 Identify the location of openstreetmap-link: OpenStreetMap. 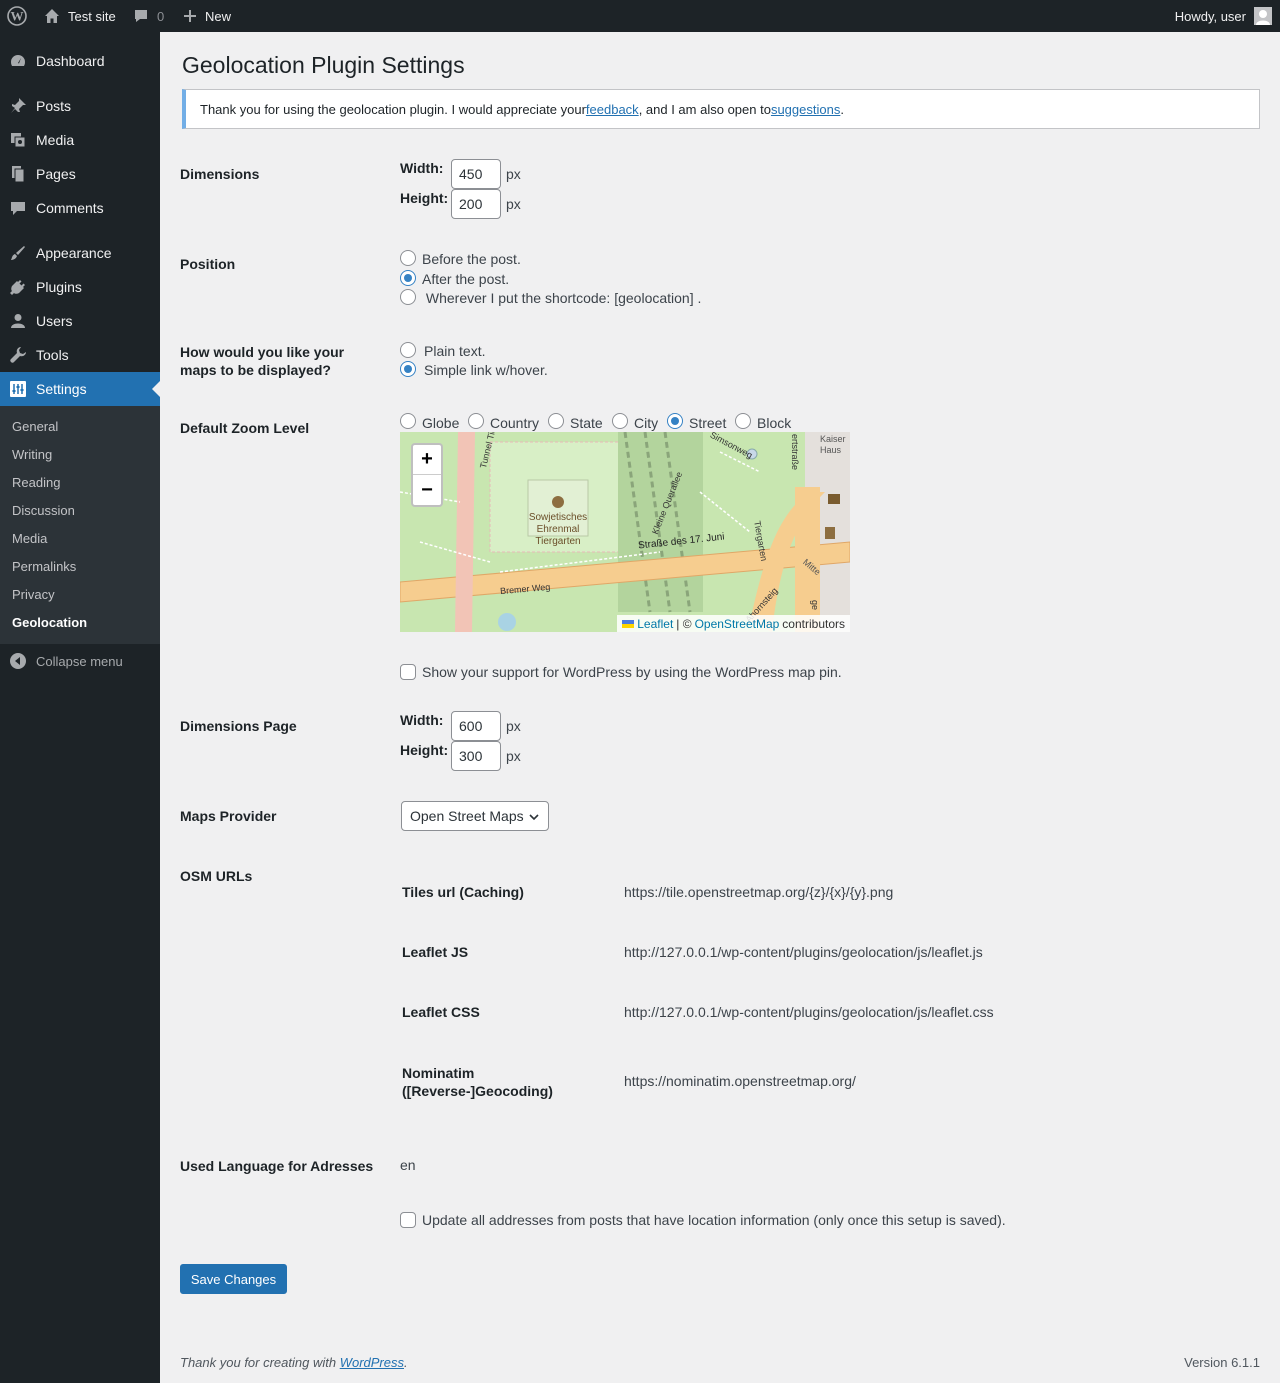
(737, 624).